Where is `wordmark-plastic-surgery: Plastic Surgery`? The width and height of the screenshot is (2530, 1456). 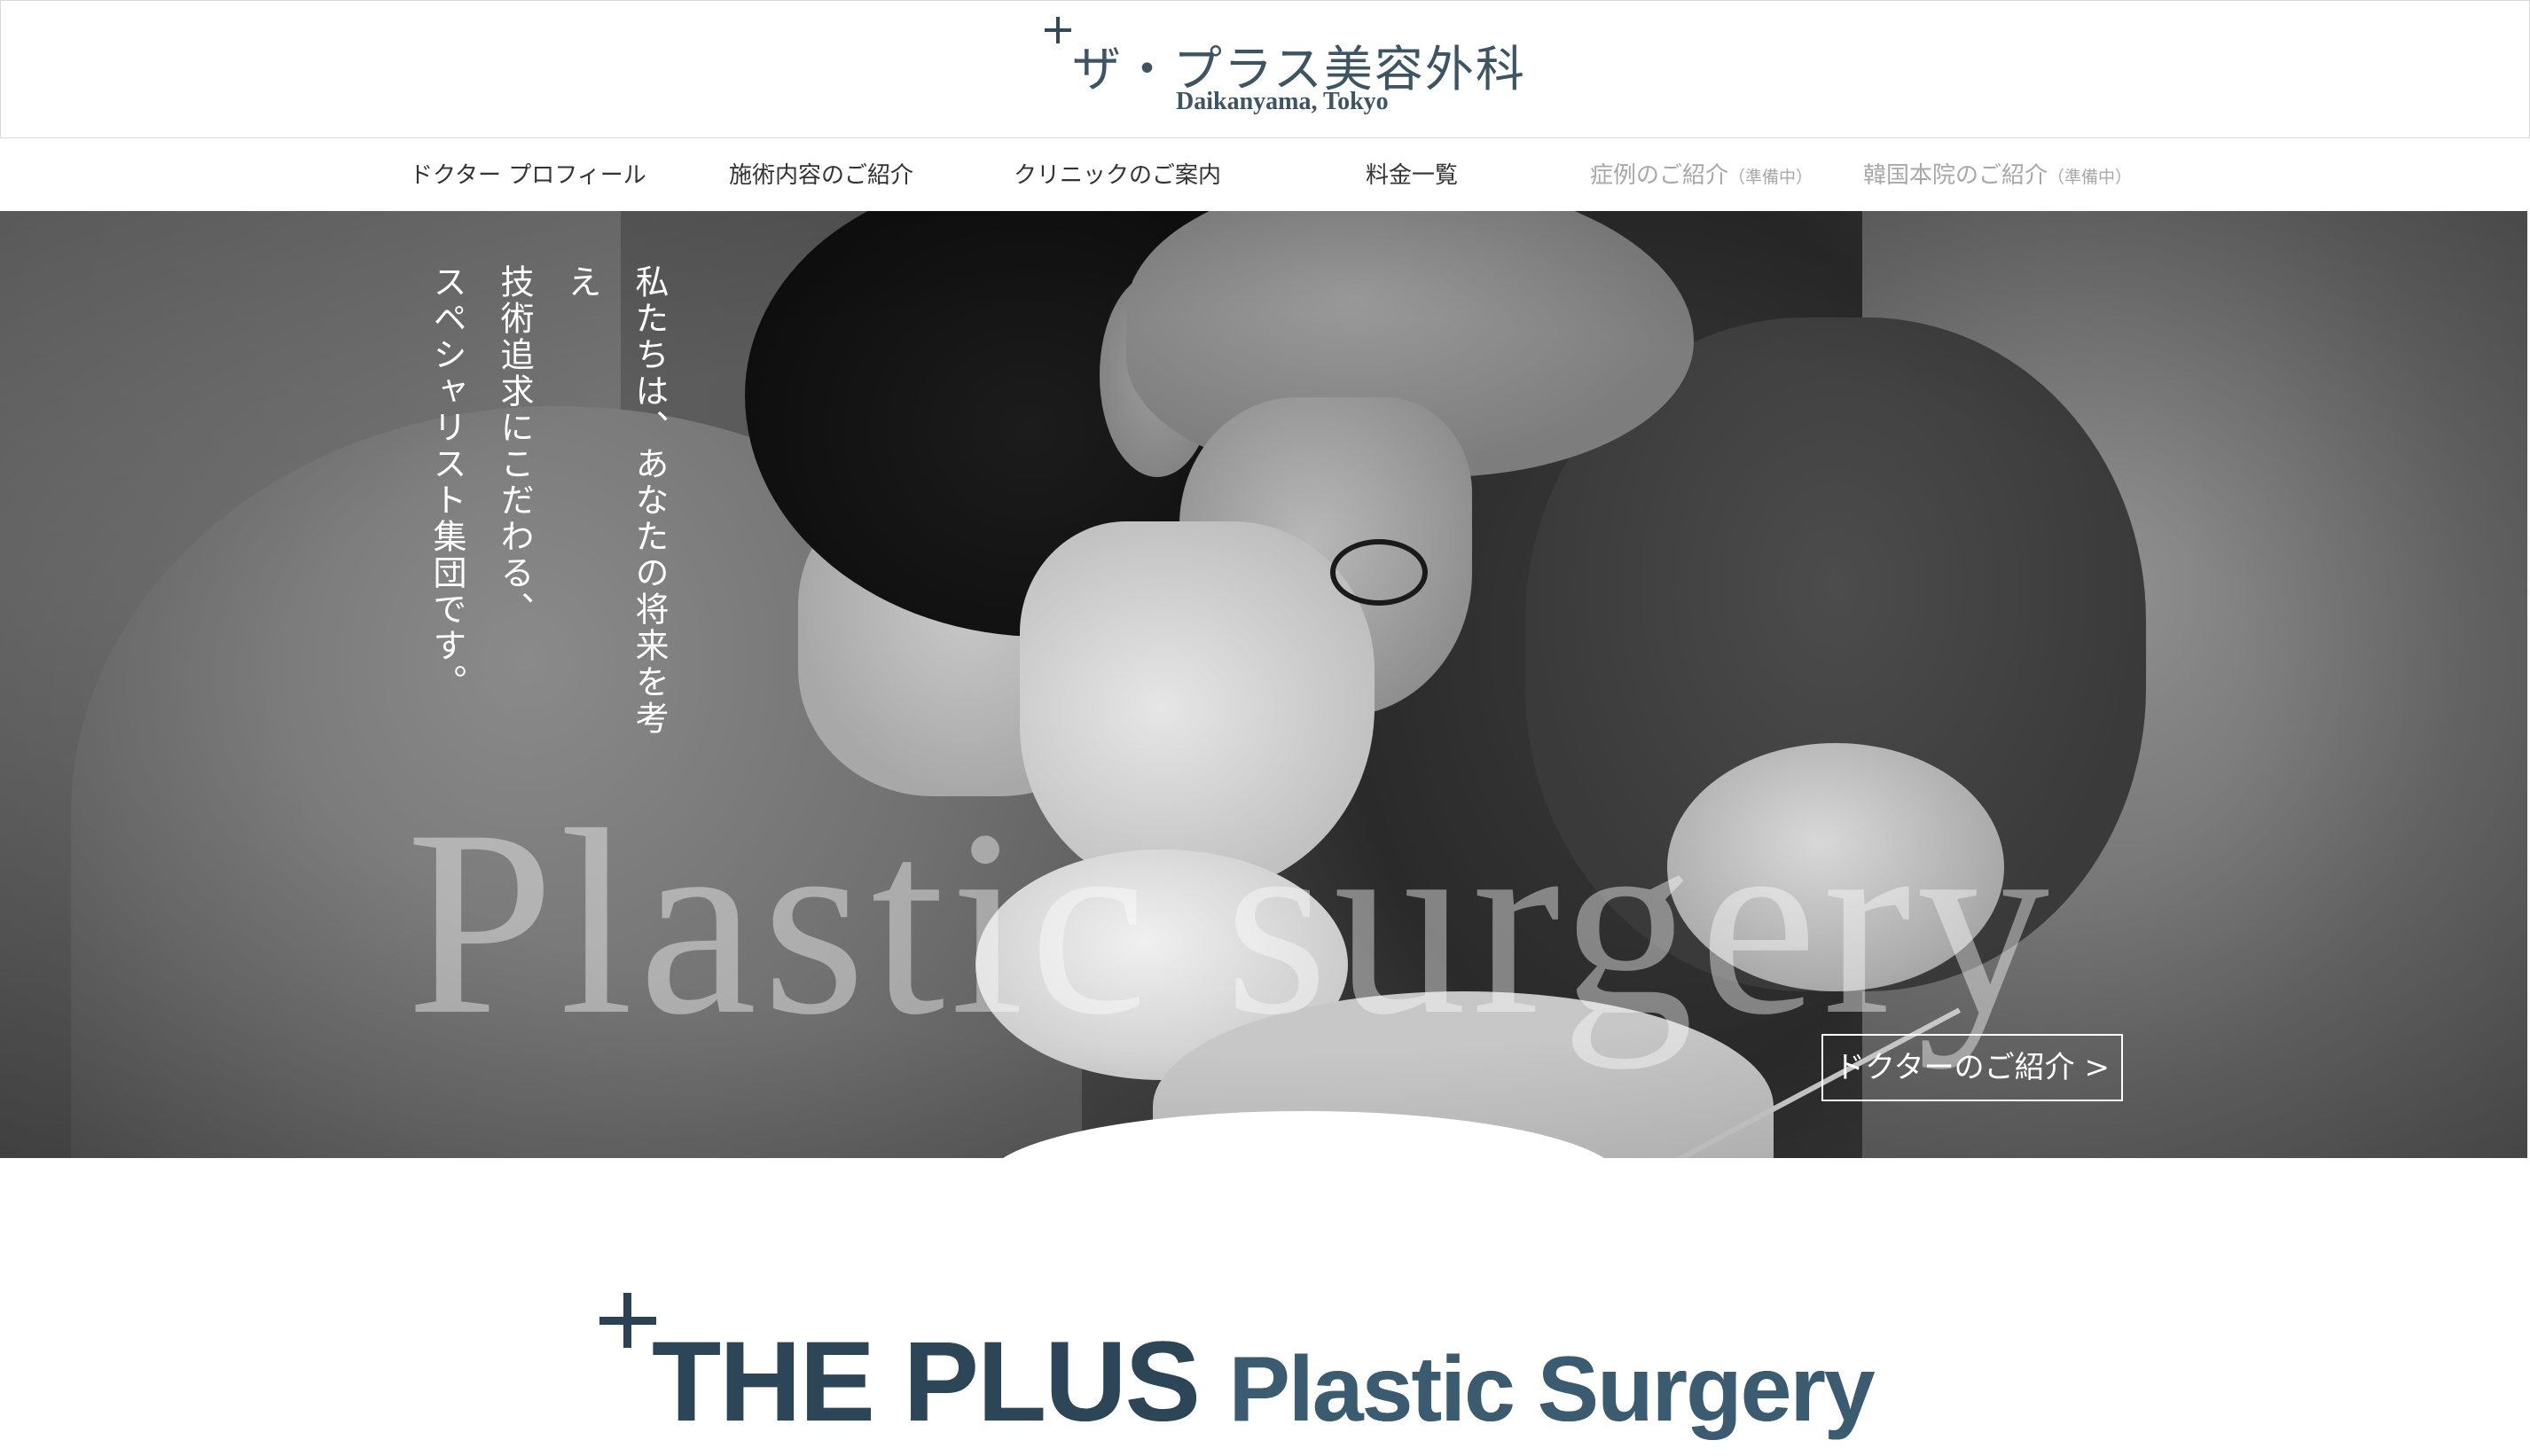 wordmark-plastic-surgery: Plastic Surgery is located at coordinates (1552, 1389).